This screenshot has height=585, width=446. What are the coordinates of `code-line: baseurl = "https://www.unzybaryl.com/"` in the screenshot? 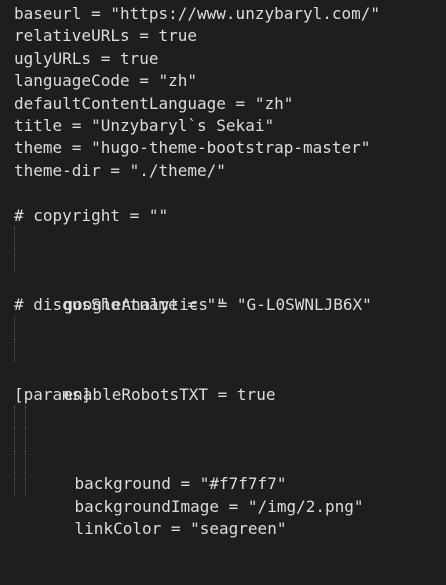 It's located at (197, 13).